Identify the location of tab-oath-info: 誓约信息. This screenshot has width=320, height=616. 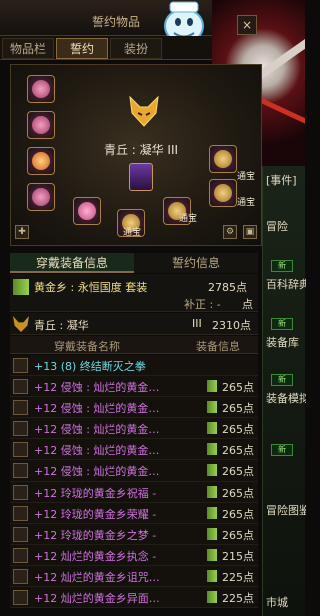
(196, 263).